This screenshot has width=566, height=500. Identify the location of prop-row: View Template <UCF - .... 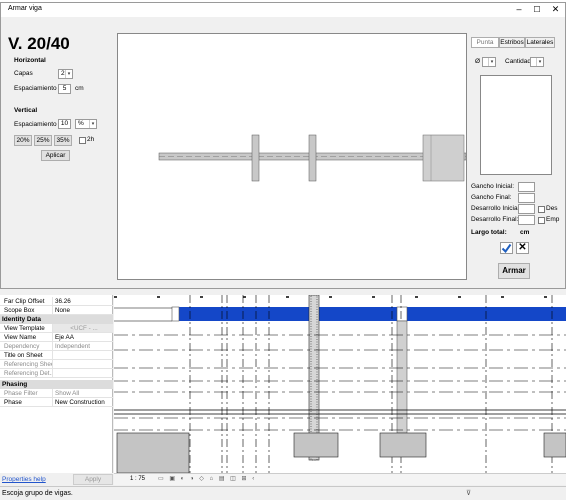
(56, 328).